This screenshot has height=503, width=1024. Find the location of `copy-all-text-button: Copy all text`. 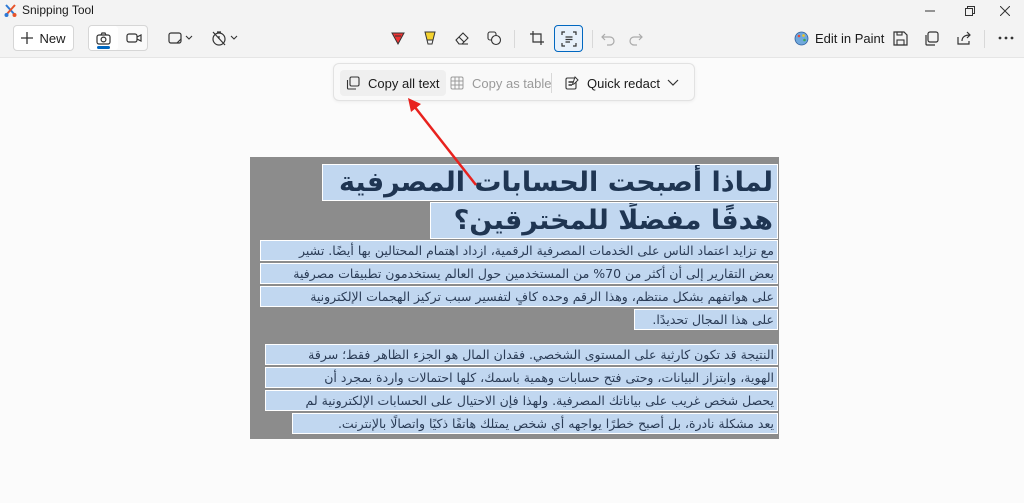

copy-all-text-button: Copy all text is located at coordinates (393, 83).